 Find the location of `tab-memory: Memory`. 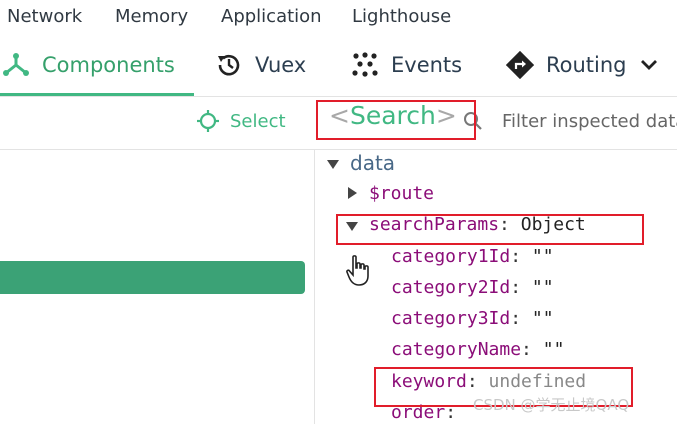

tab-memory: Memory is located at coordinates (151, 16).